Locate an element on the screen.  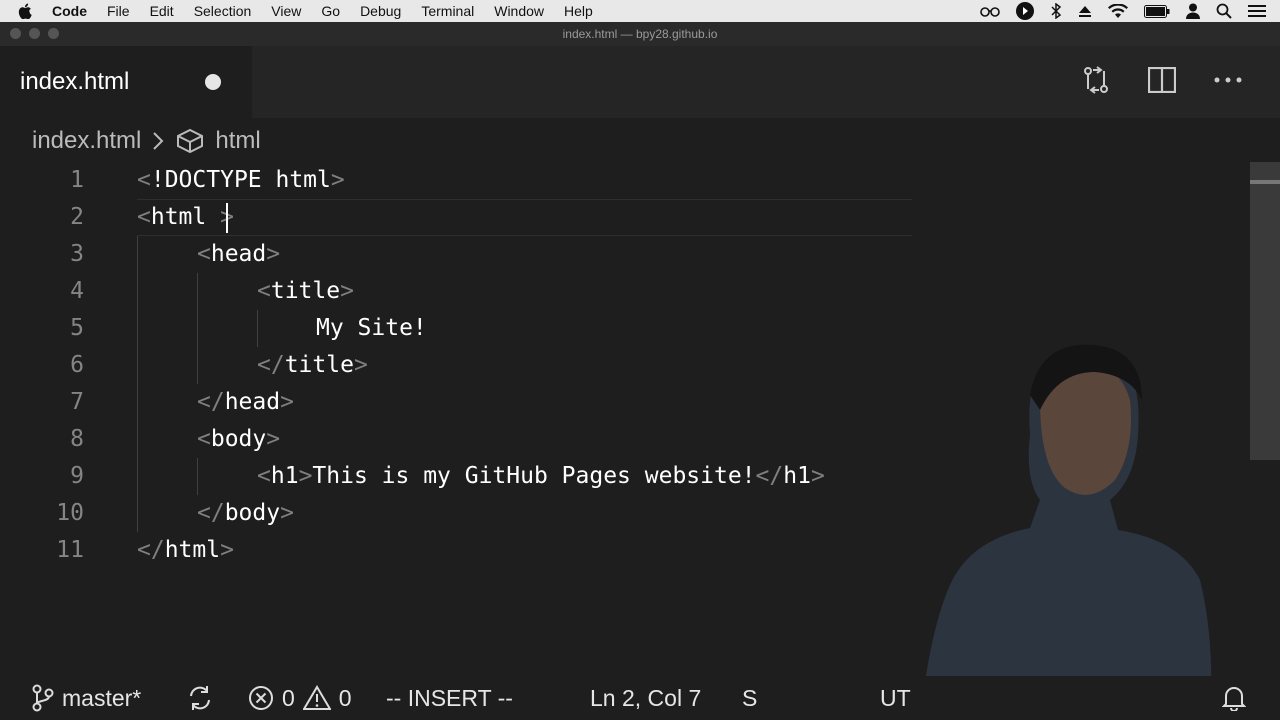
branch-name: master* is located at coordinates (102, 697).